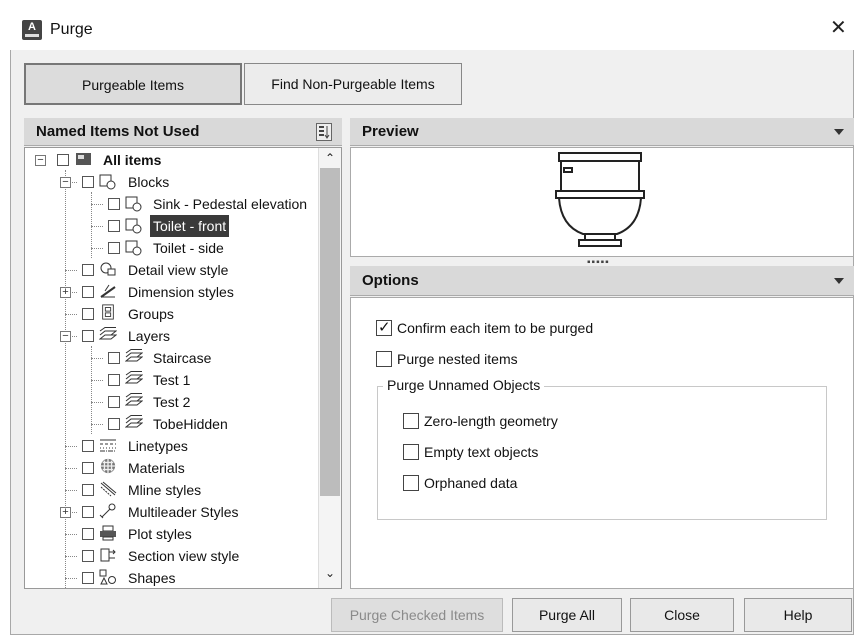  What do you see at coordinates (184, 556) in the screenshot?
I see `tree-item-label: Section view style` at bounding box center [184, 556].